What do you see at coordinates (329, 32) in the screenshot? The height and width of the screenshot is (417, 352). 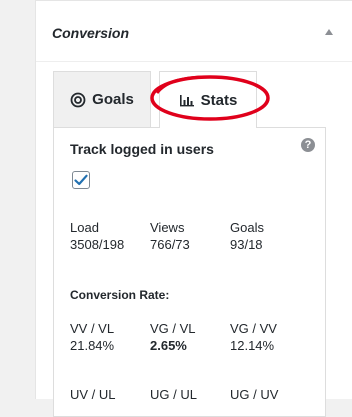 I see `collapse-arrow-icon` at bounding box center [329, 32].